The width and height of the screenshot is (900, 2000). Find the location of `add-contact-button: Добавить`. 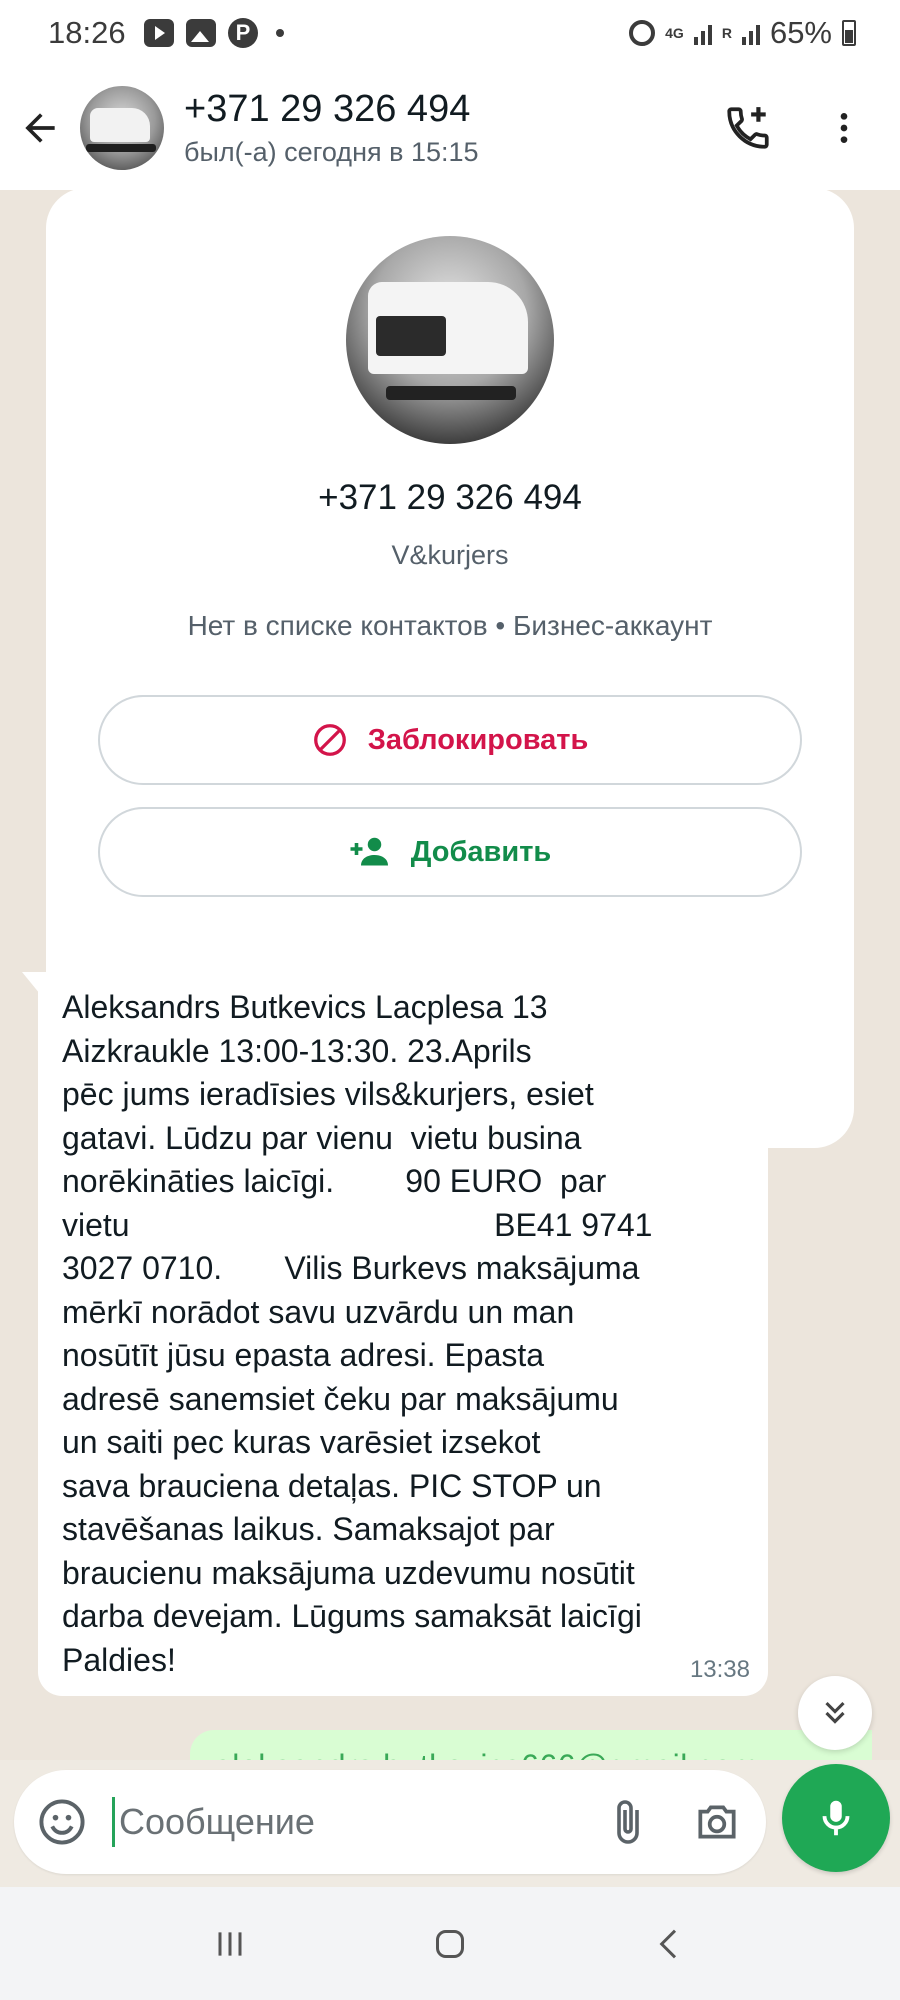

add-contact-button: Добавить is located at coordinates (450, 852).